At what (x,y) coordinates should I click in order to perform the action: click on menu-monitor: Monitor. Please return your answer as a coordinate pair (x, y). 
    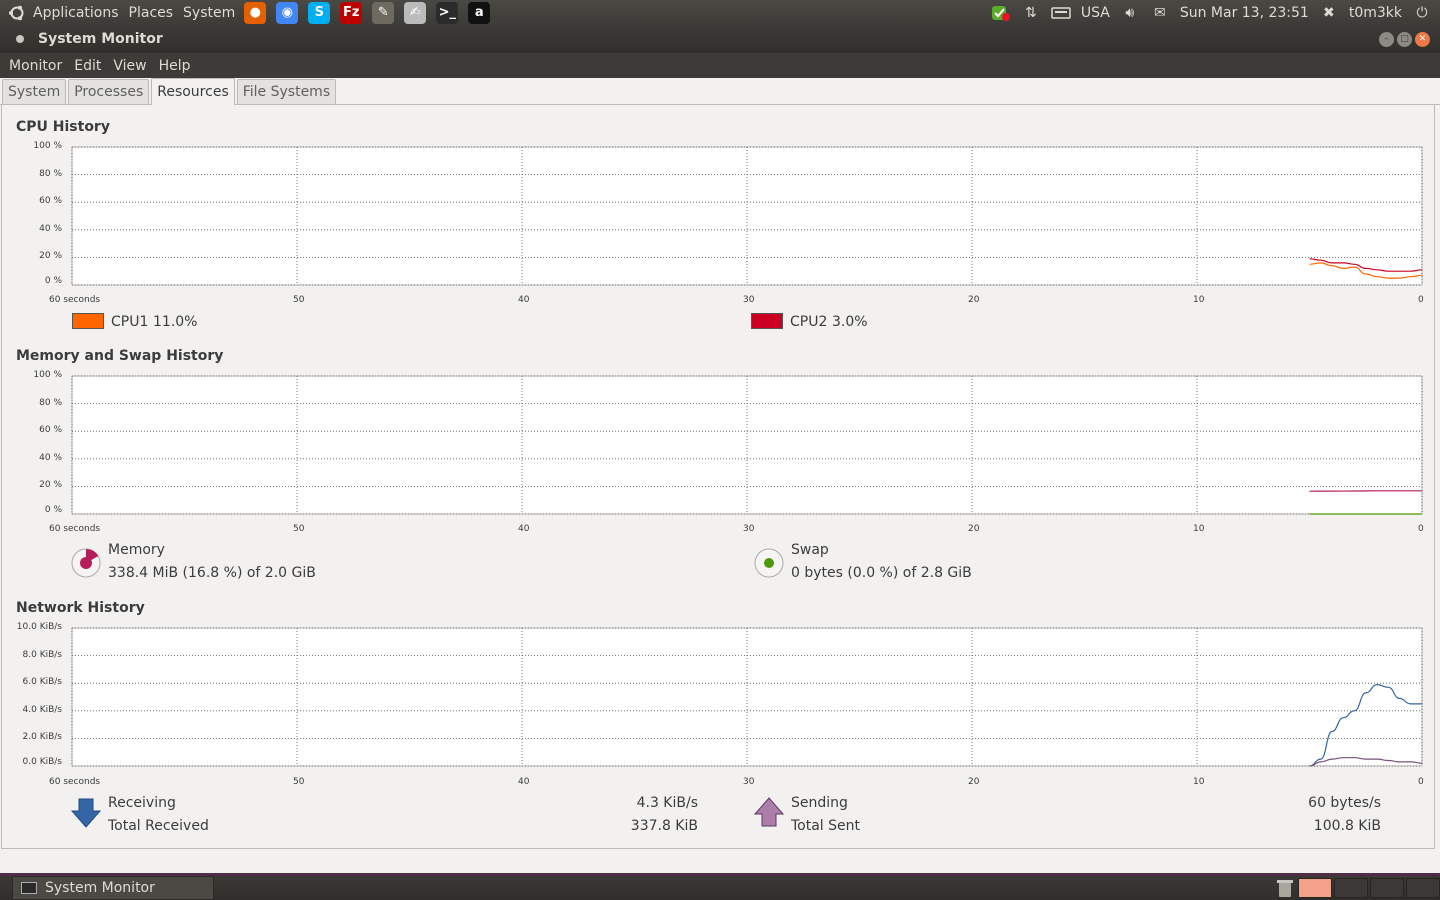
    Looking at the image, I should click on (35, 66).